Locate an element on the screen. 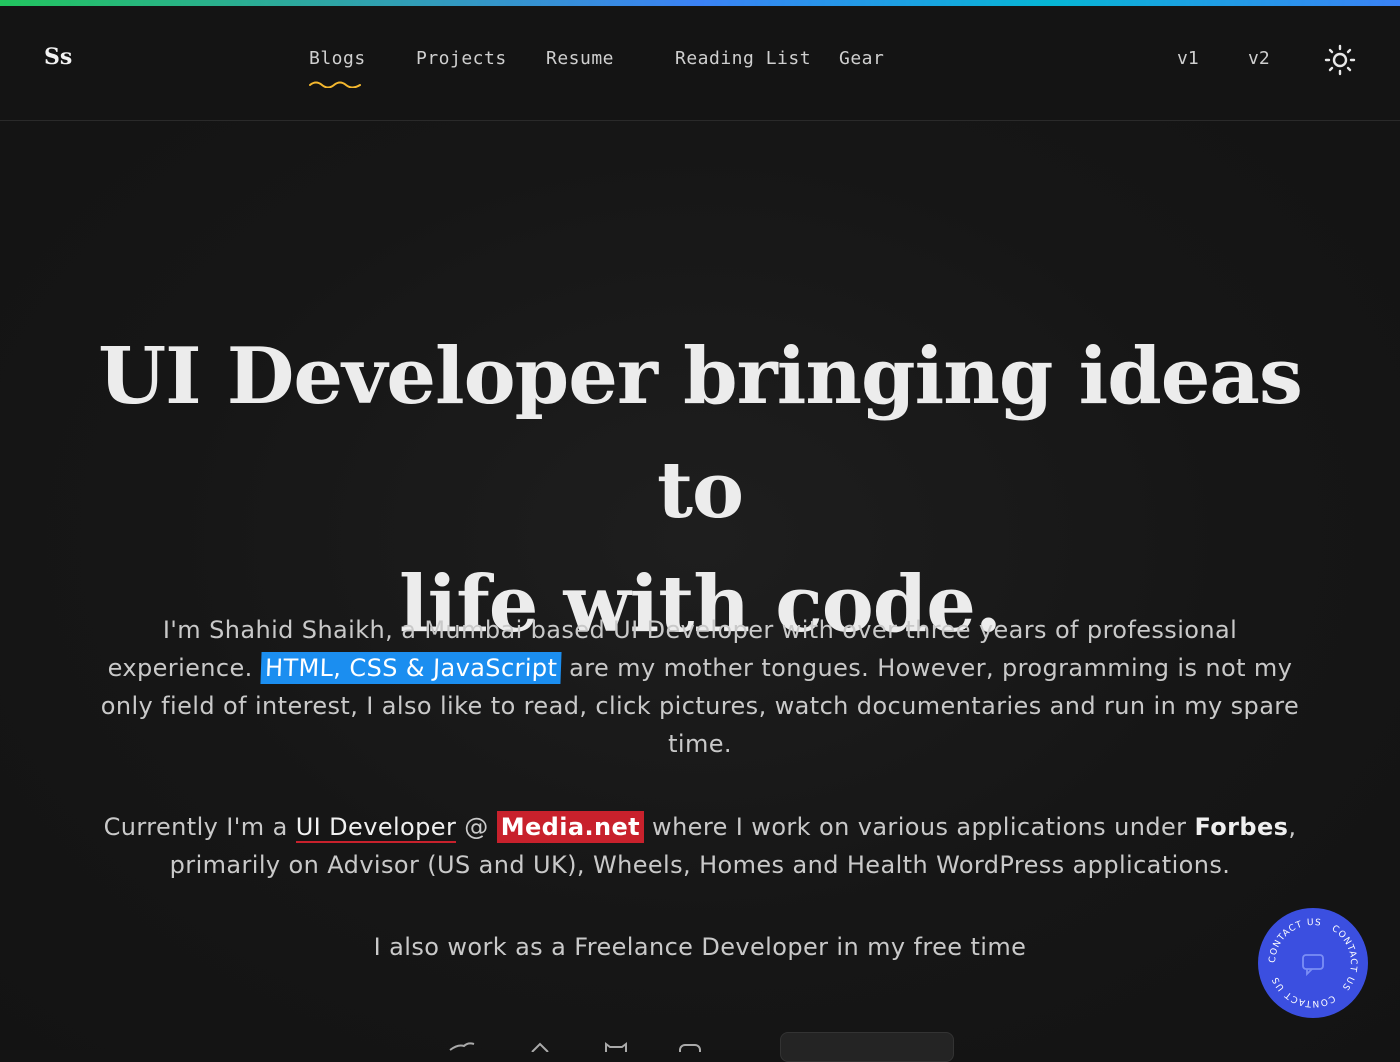  client-name: Forbes is located at coordinates (1241, 827).